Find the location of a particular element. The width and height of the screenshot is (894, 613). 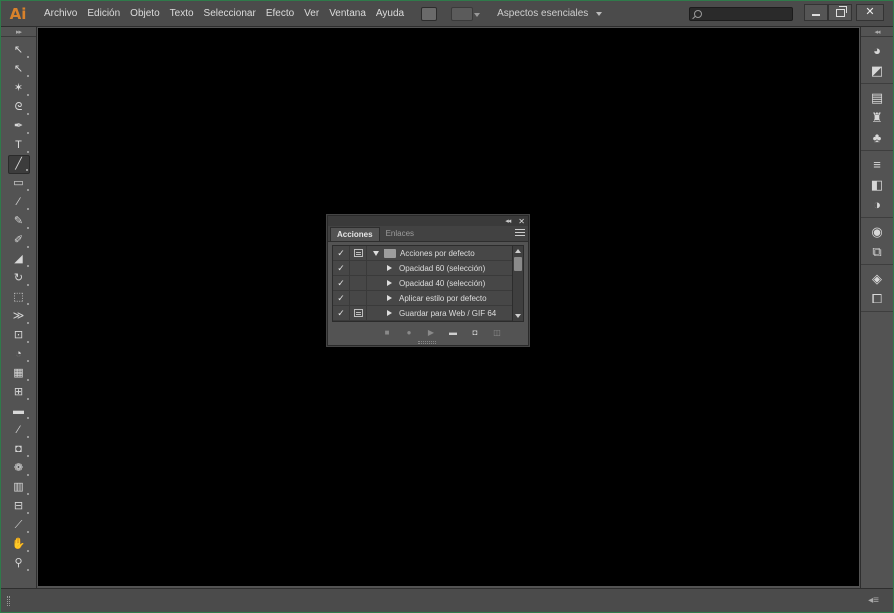

scroll-down-icon is located at coordinates (518, 316).